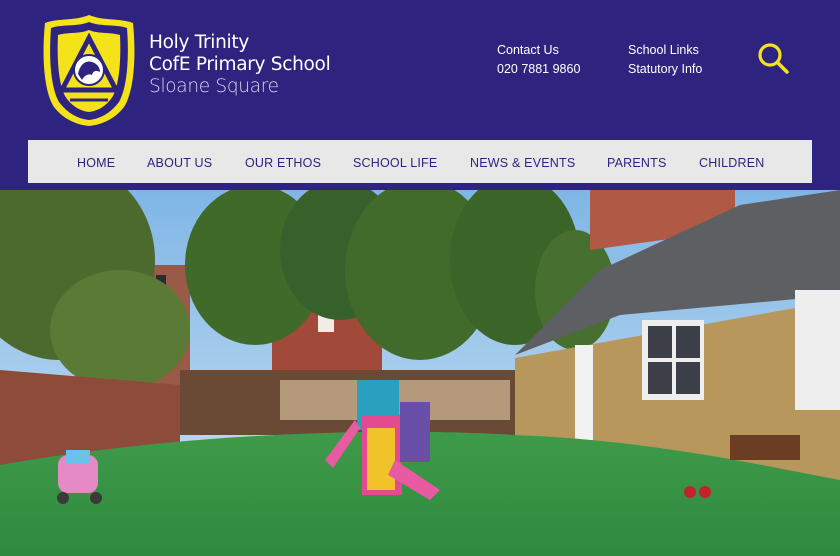 This screenshot has width=840, height=556. What do you see at coordinates (538, 50) in the screenshot?
I see `contact-us-link: Contact Us` at bounding box center [538, 50].